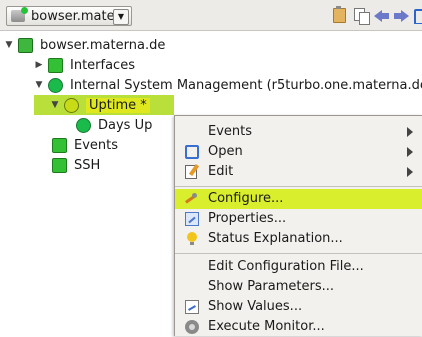 The image size is (422, 337). I want to click on ssh-icon, so click(59, 165).